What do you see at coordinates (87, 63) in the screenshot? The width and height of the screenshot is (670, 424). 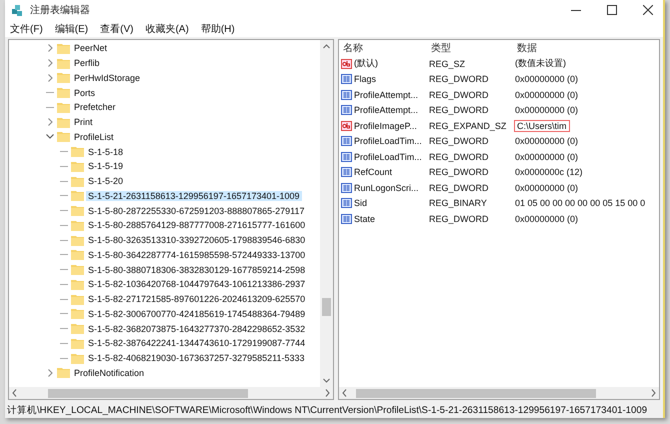 I see `tree-item: Perflib` at bounding box center [87, 63].